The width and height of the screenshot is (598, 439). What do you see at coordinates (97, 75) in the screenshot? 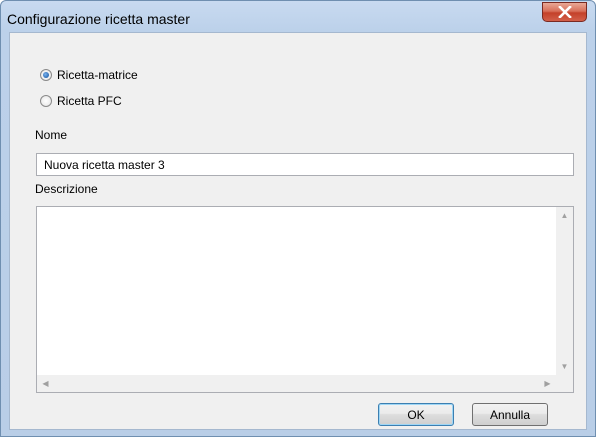
I see `radio-label: Ricetta-matrice` at bounding box center [97, 75].